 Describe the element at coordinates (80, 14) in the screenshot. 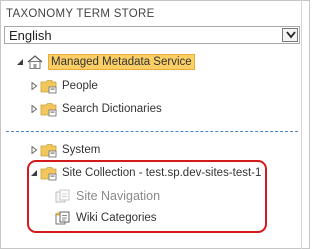

I see `panel-title: TAXONOMY TERM STORE` at that location.